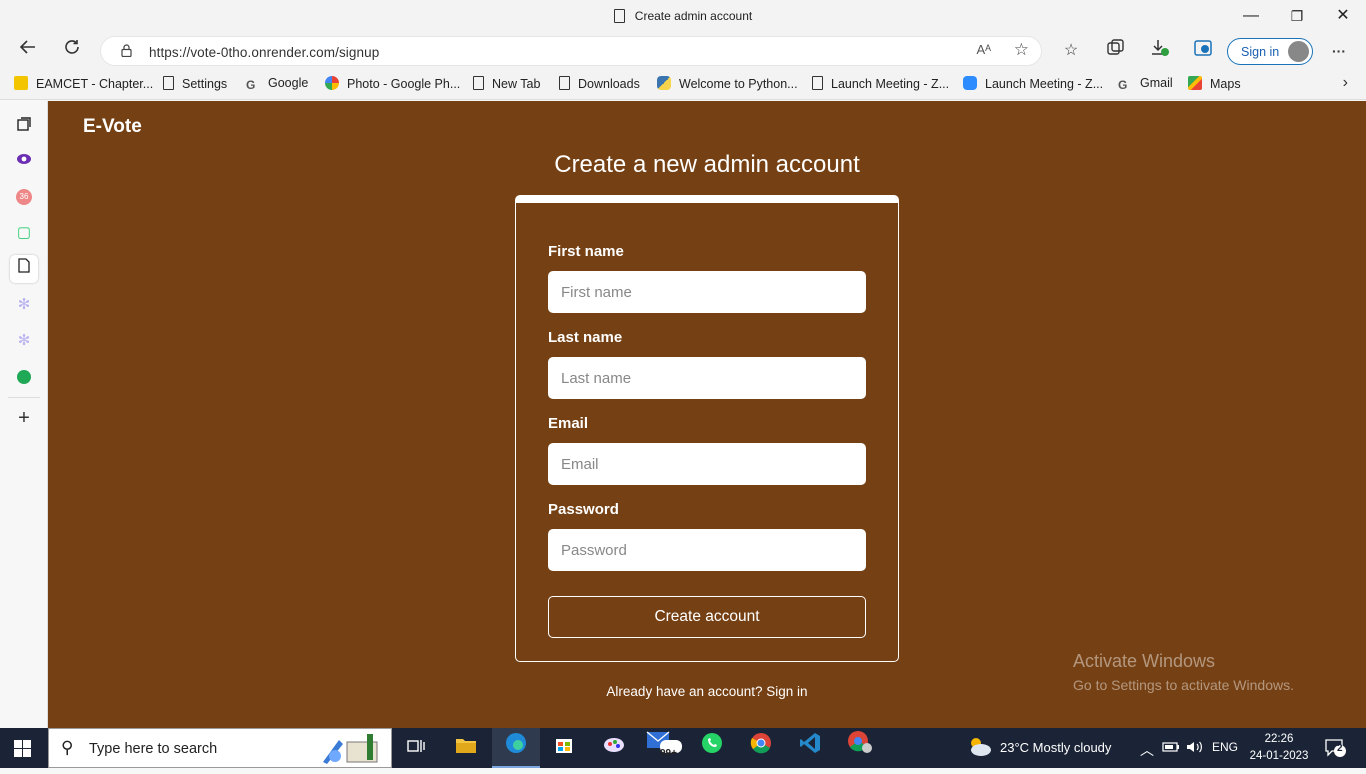  Describe the element at coordinates (1160, 51) in the screenshot. I see `downloads-icon` at that location.